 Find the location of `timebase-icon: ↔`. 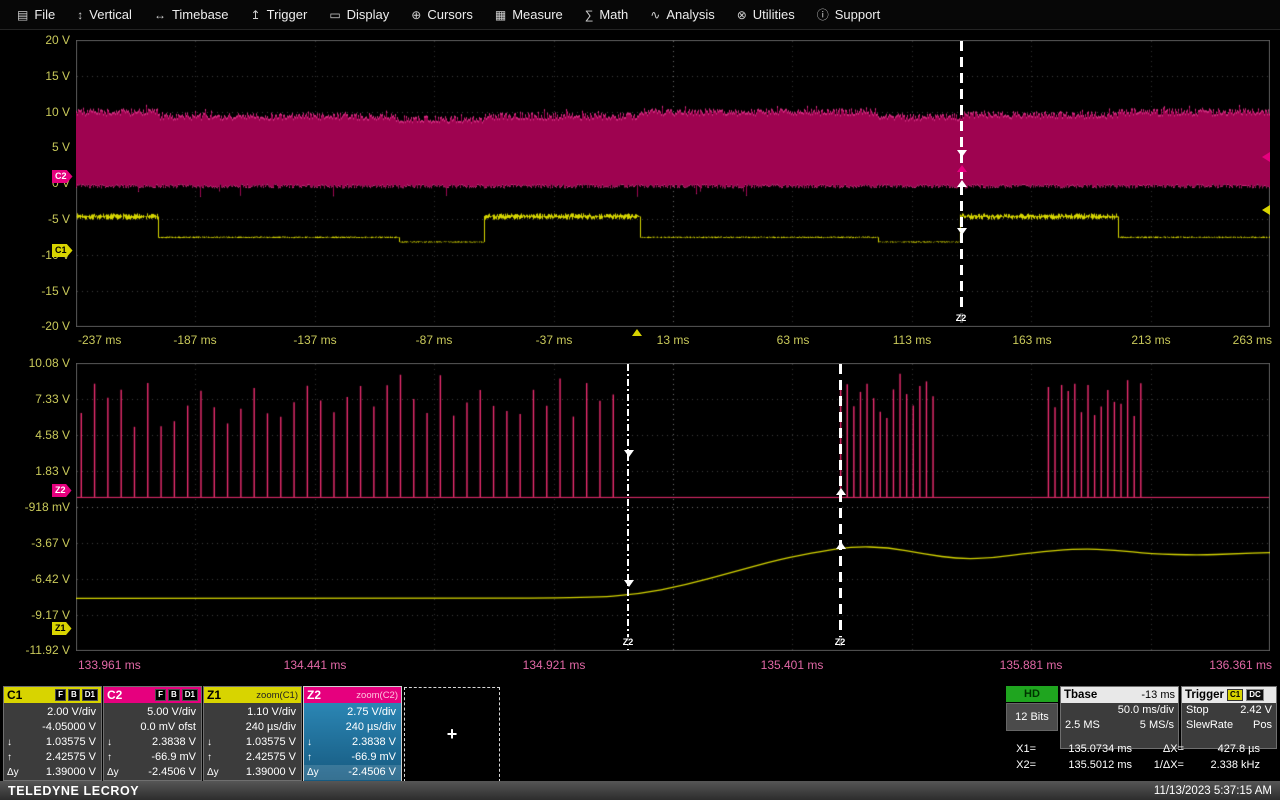

timebase-icon: ↔ is located at coordinates (159, 14).